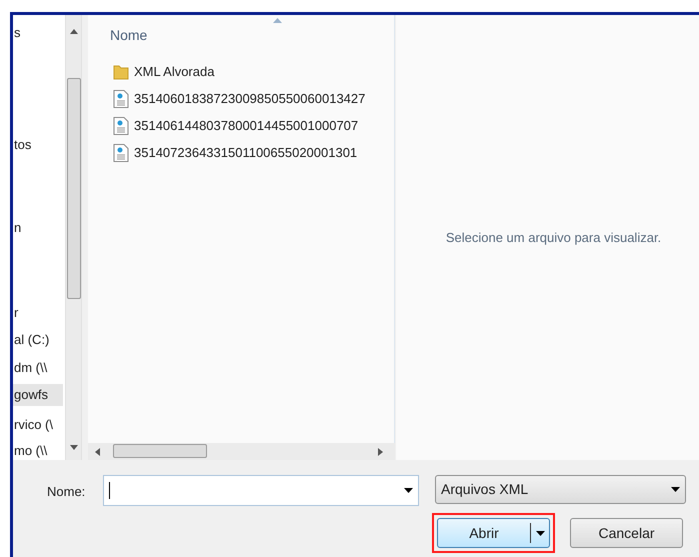 The image size is (699, 557). I want to click on nav-item: al (C:), so click(38, 340).